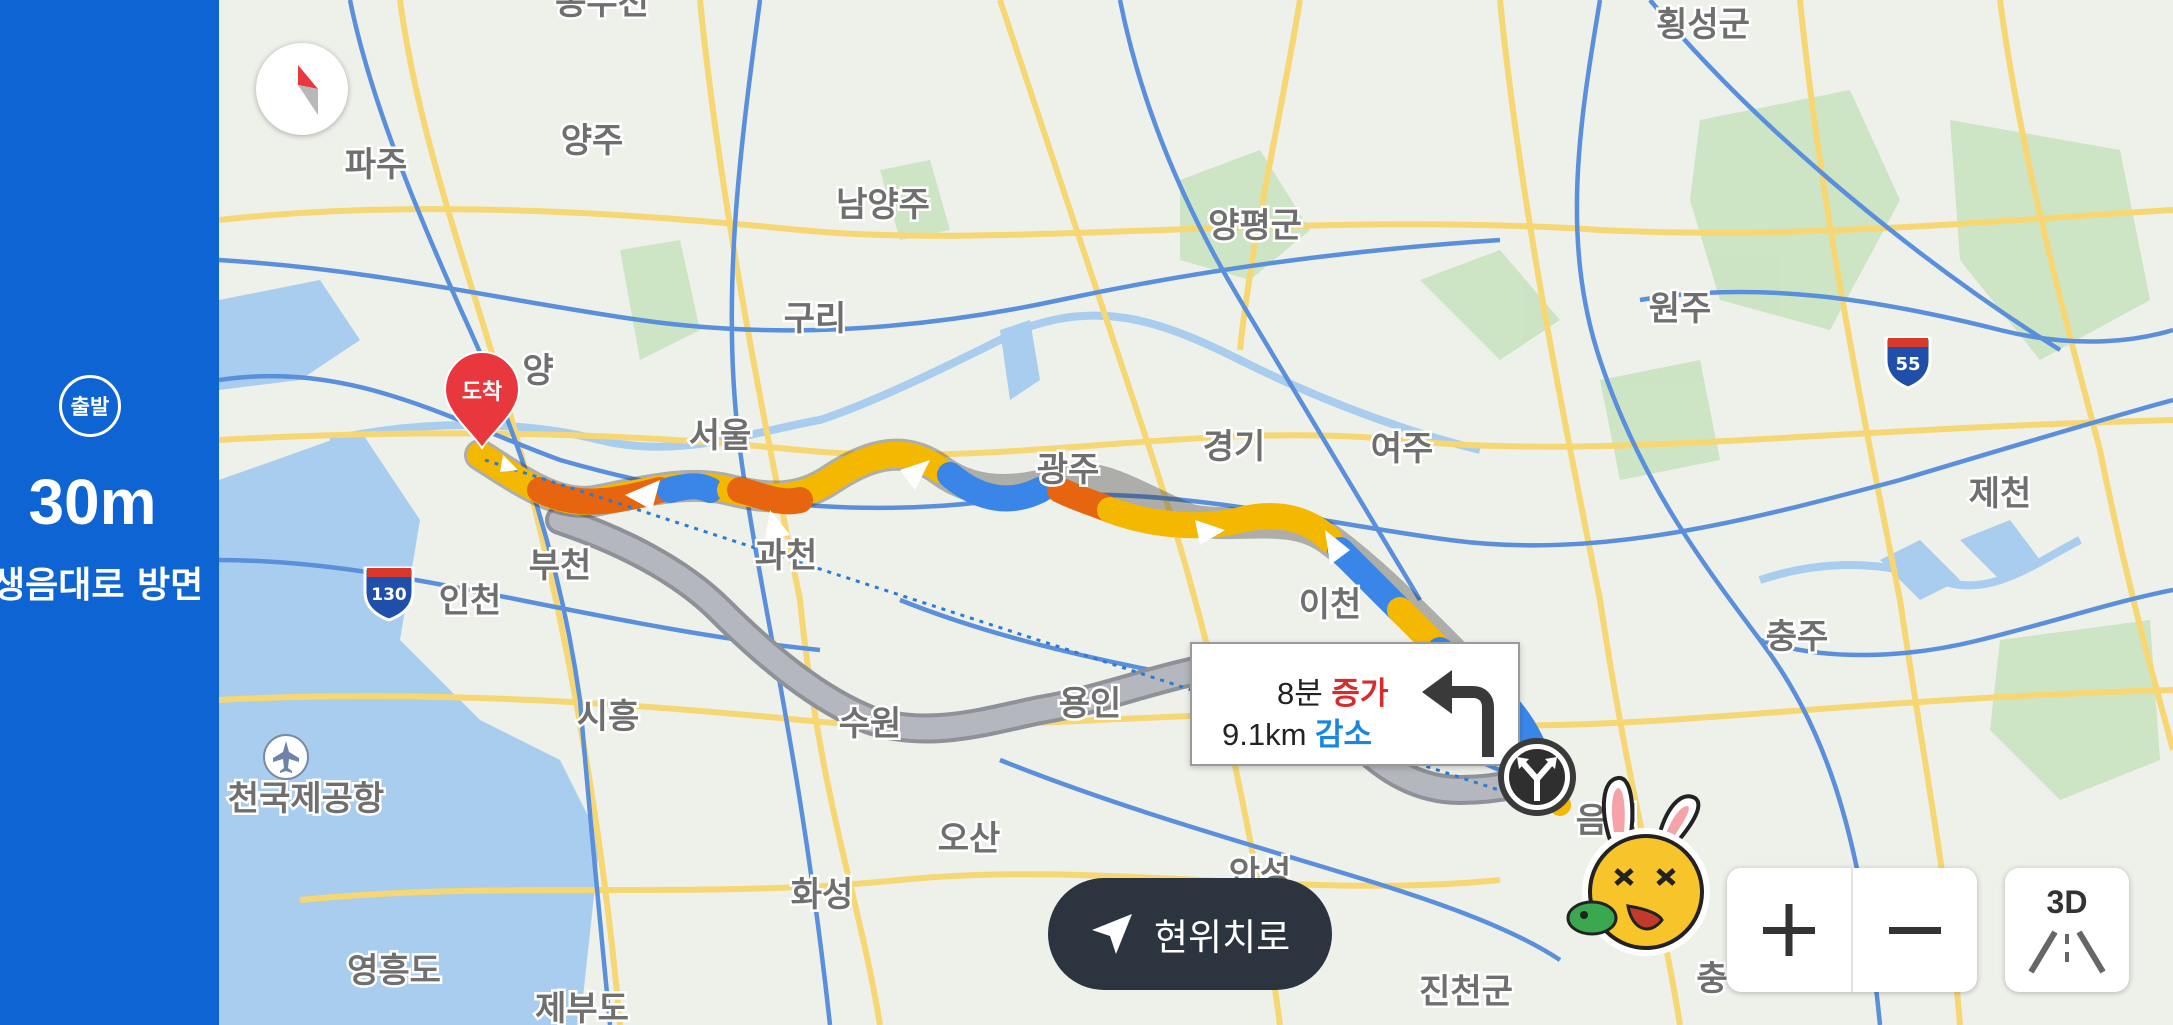 This screenshot has height=1025, width=2173. I want to click on city-label-jincheon: 진천군, so click(1466, 992).